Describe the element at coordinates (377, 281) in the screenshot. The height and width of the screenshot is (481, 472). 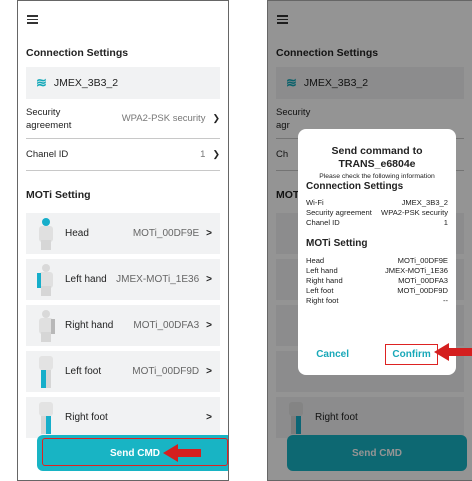
I see `dialog-moti-row: Right hand MOTi_00DFA3` at that location.